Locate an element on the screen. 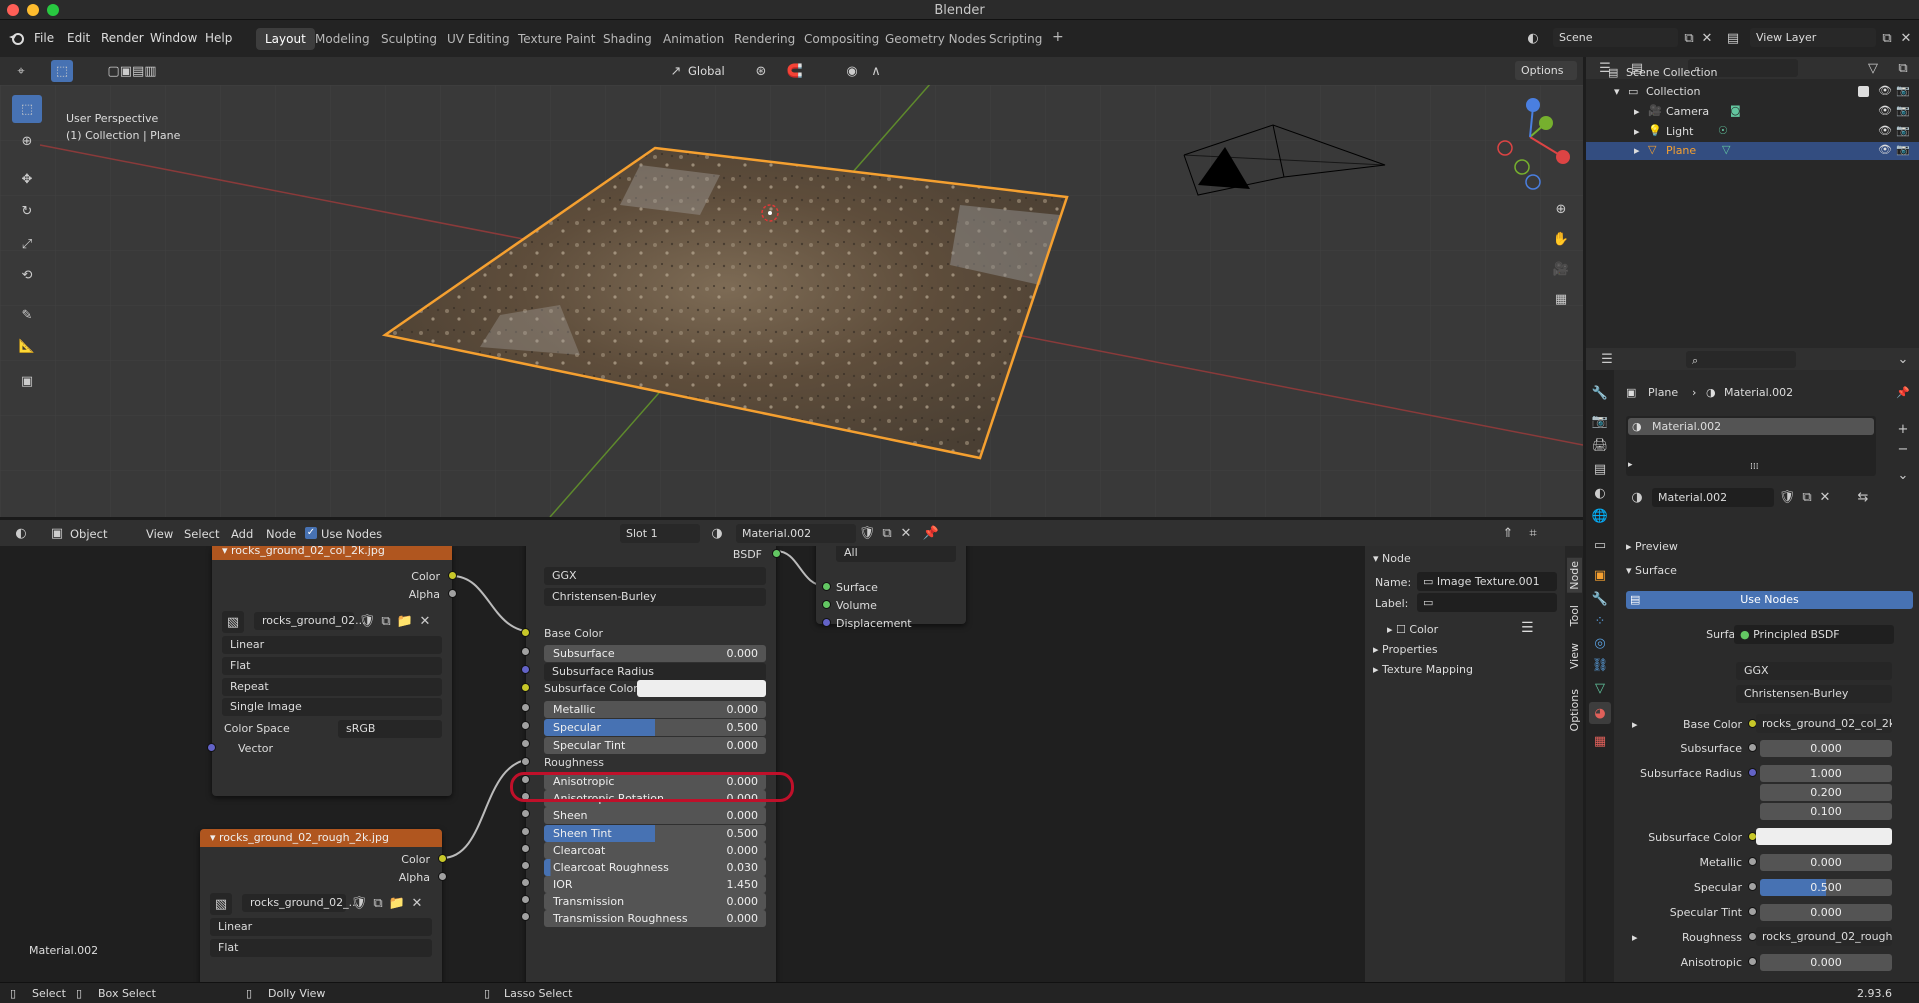 The height and width of the screenshot is (1003, 1919). use-nodes-checkbox: ✓ is located at coordinates (311, 533).